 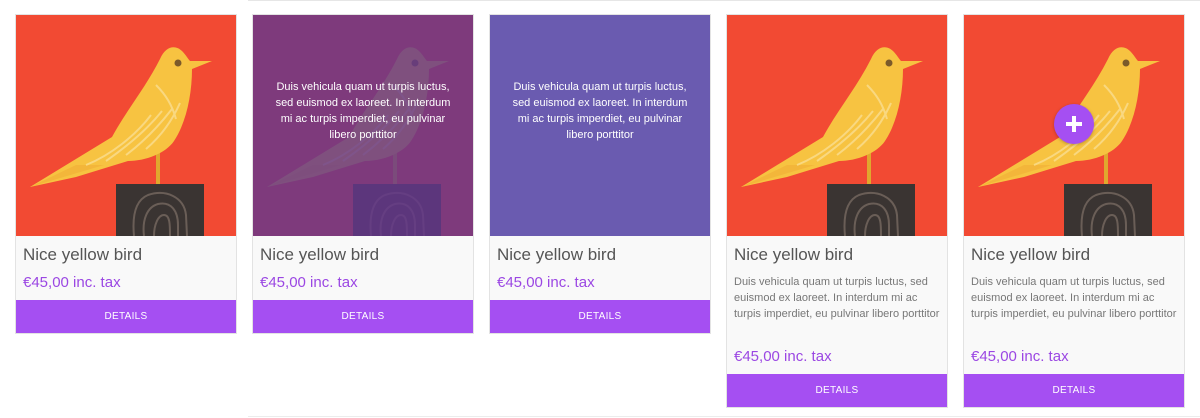 I want to click on product-card: Nice yellow bird €45,00 inc. tax DETAILS, so click(x=126, y=174).